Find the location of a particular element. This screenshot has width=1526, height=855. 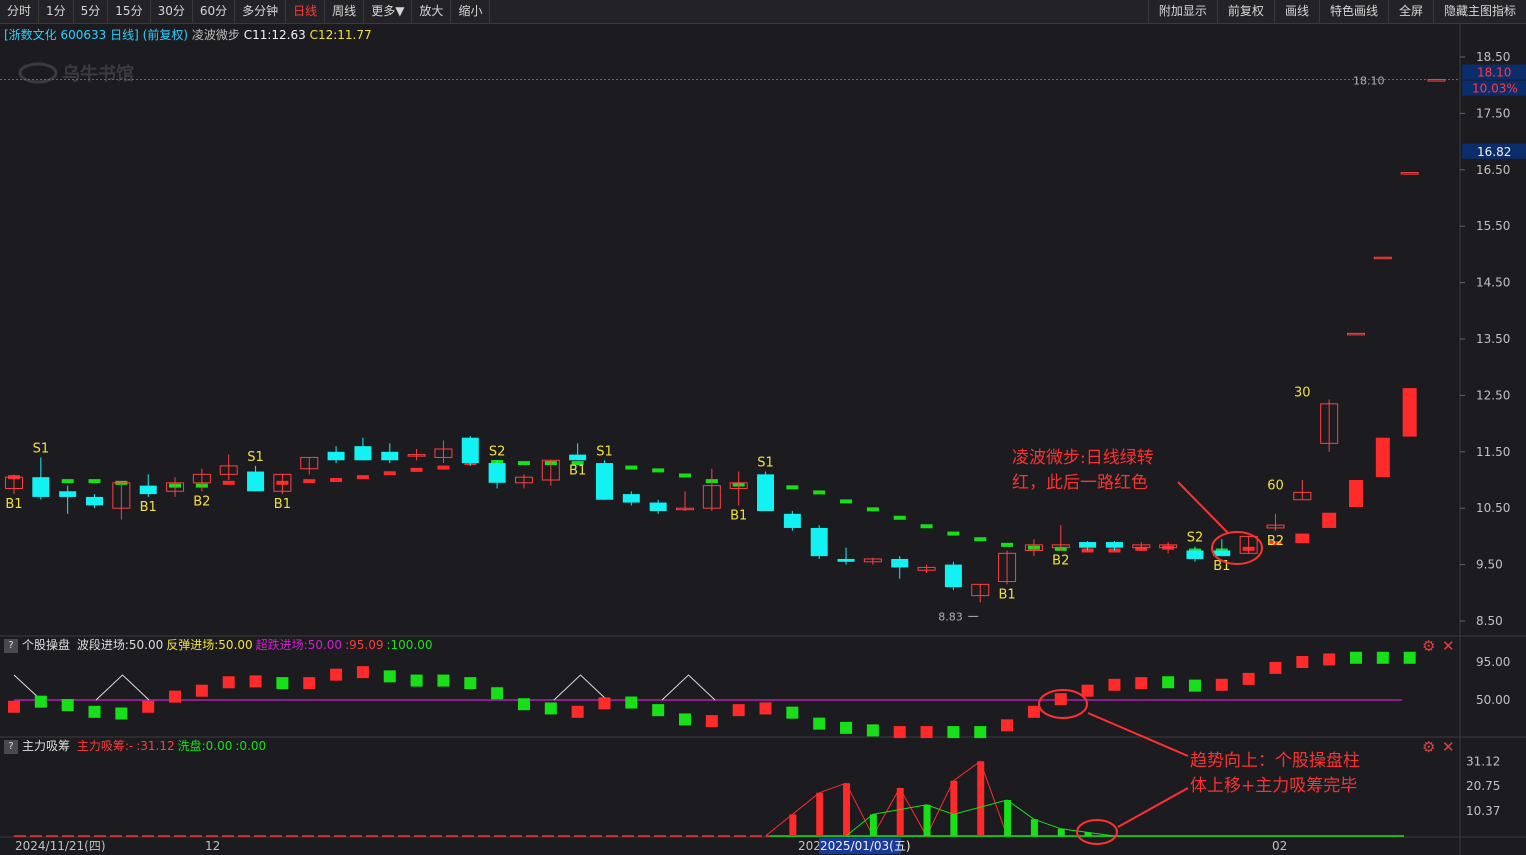

price-tick: 11.50 is located at coordinates (1493, 452).